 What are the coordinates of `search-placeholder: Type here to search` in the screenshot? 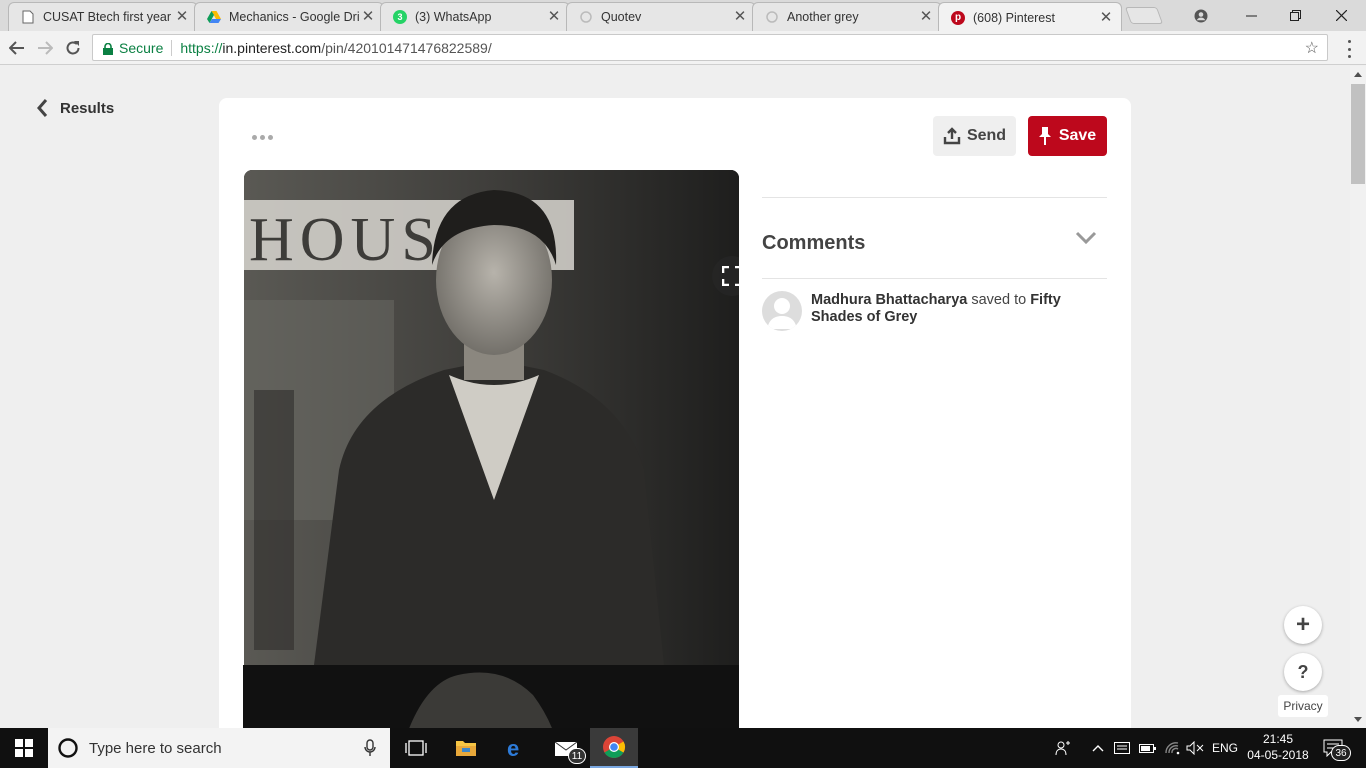 It's located at (155, 748).